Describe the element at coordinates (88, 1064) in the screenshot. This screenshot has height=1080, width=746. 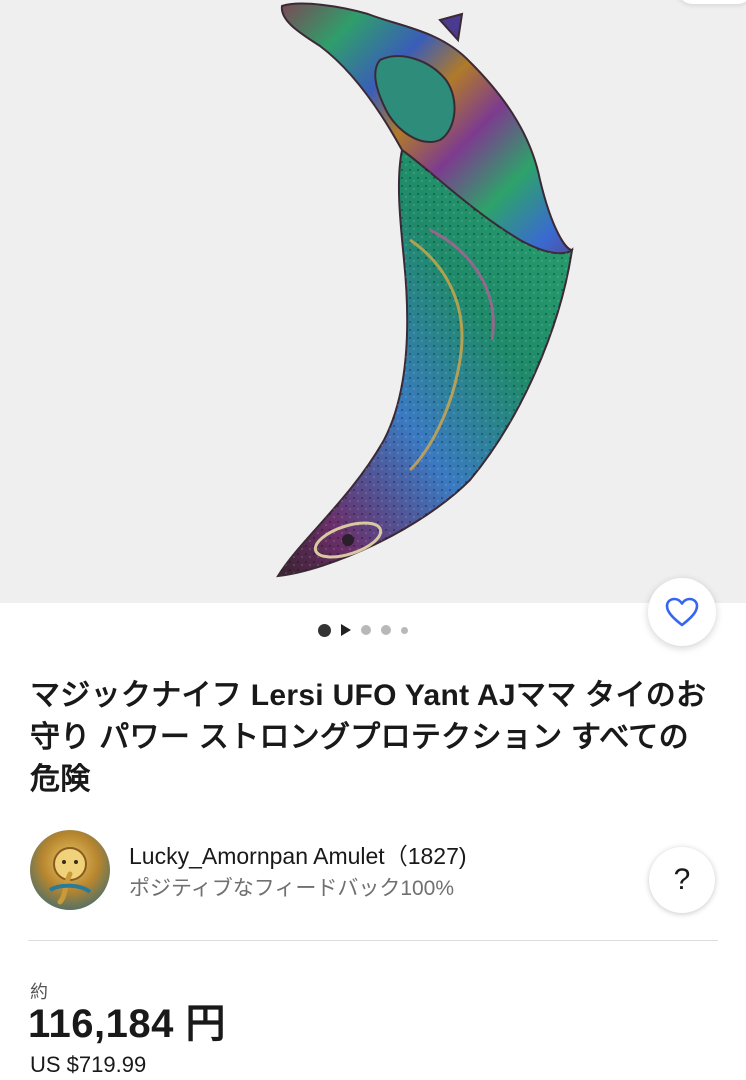
I see `price-usd: US $719.99` at that location.